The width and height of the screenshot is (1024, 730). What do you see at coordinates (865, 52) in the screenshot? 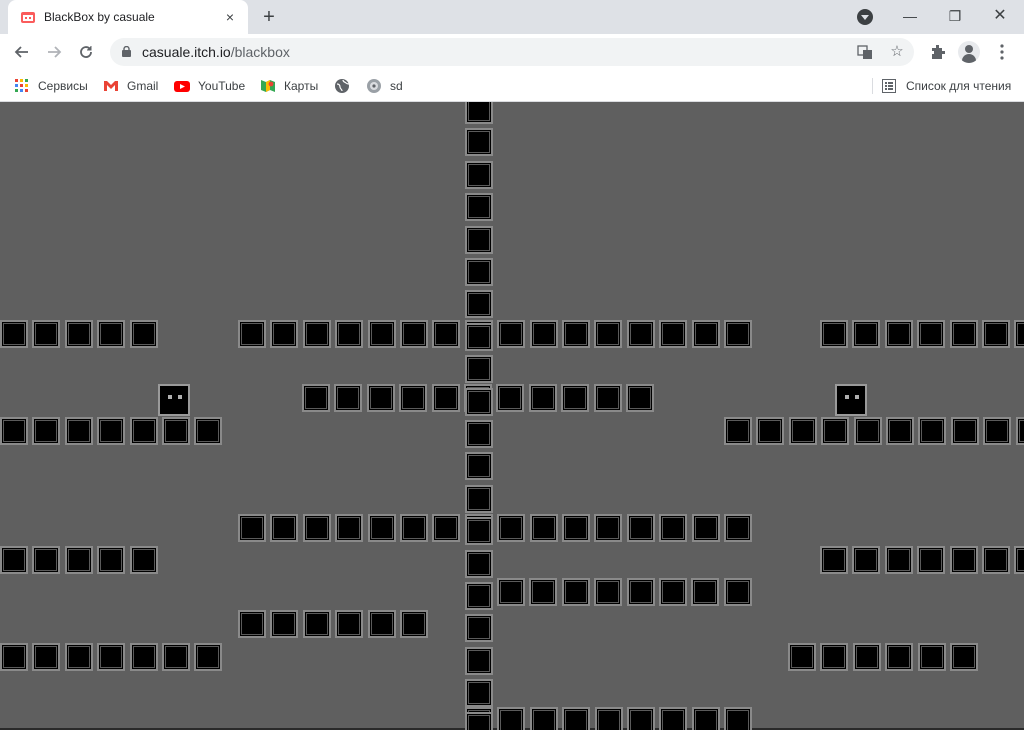
I see `translate-icon` at bounding box center [865, 52].